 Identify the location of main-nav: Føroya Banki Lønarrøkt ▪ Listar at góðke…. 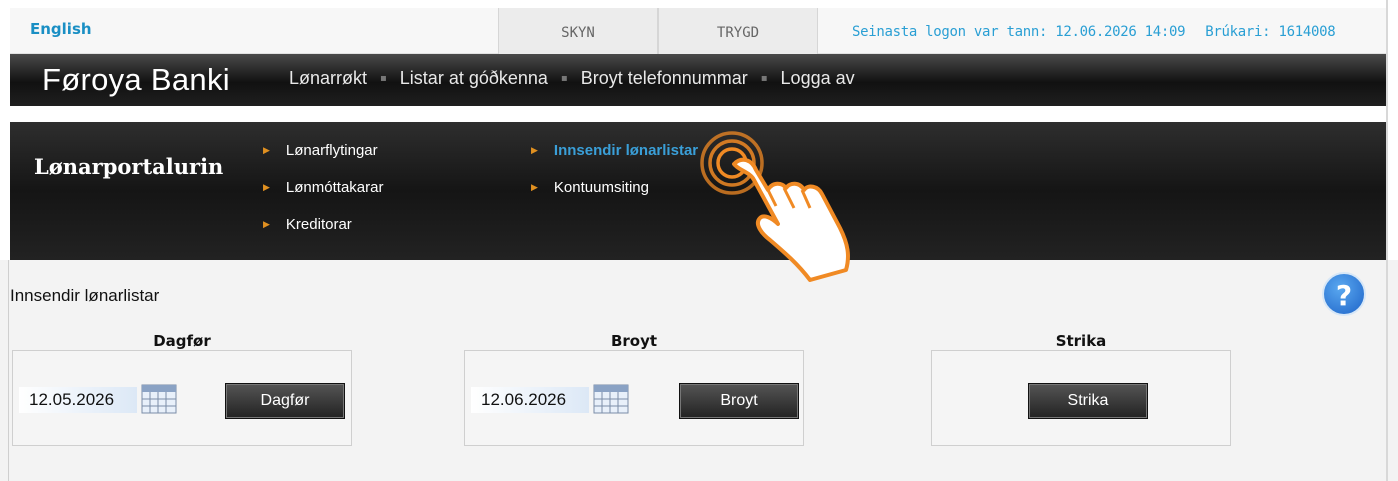
(699, 80).